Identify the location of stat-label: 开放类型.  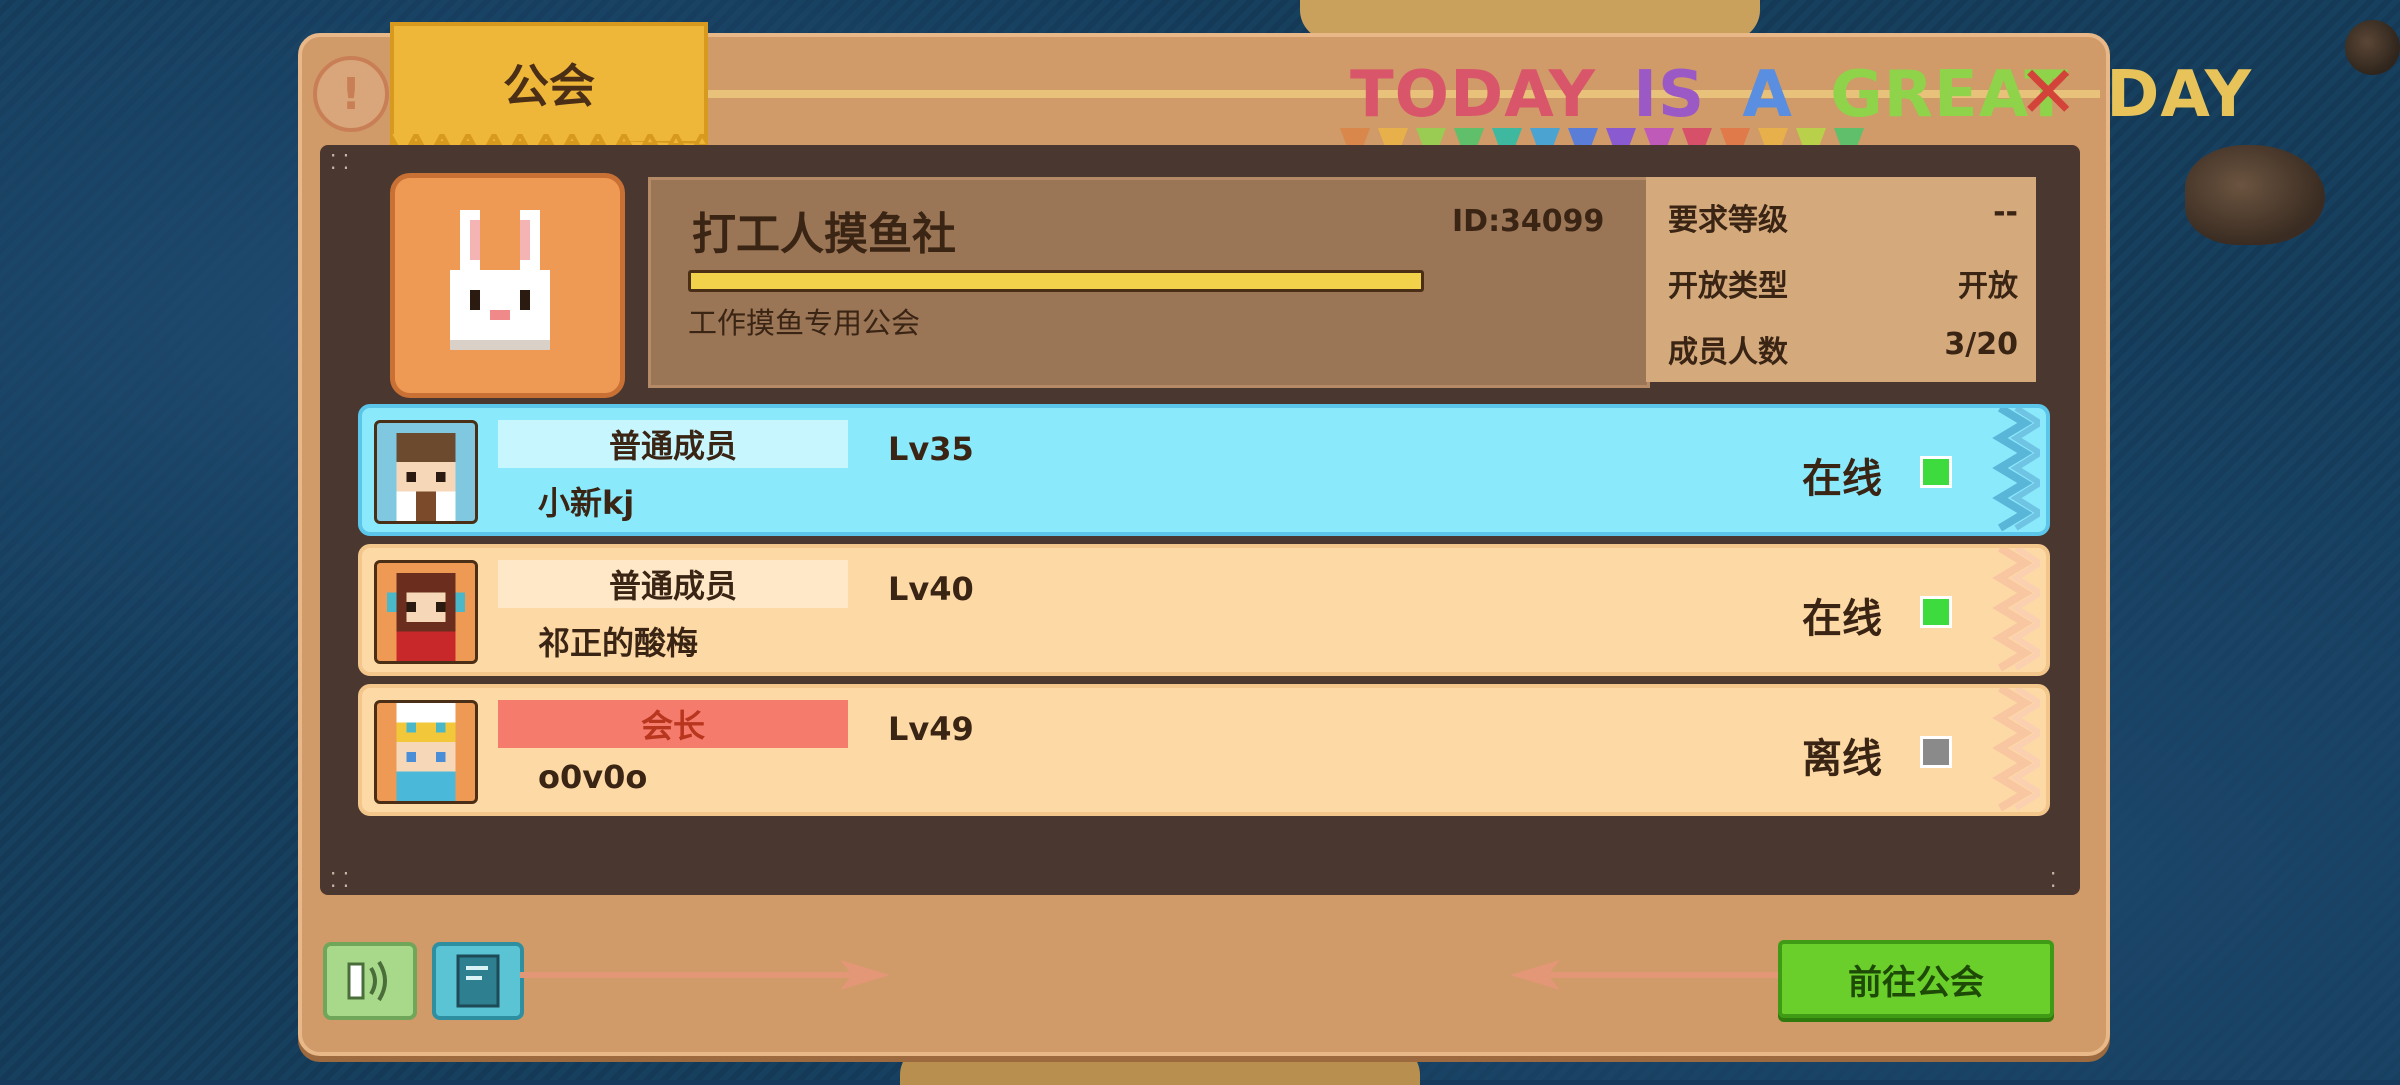
(1728, 286).